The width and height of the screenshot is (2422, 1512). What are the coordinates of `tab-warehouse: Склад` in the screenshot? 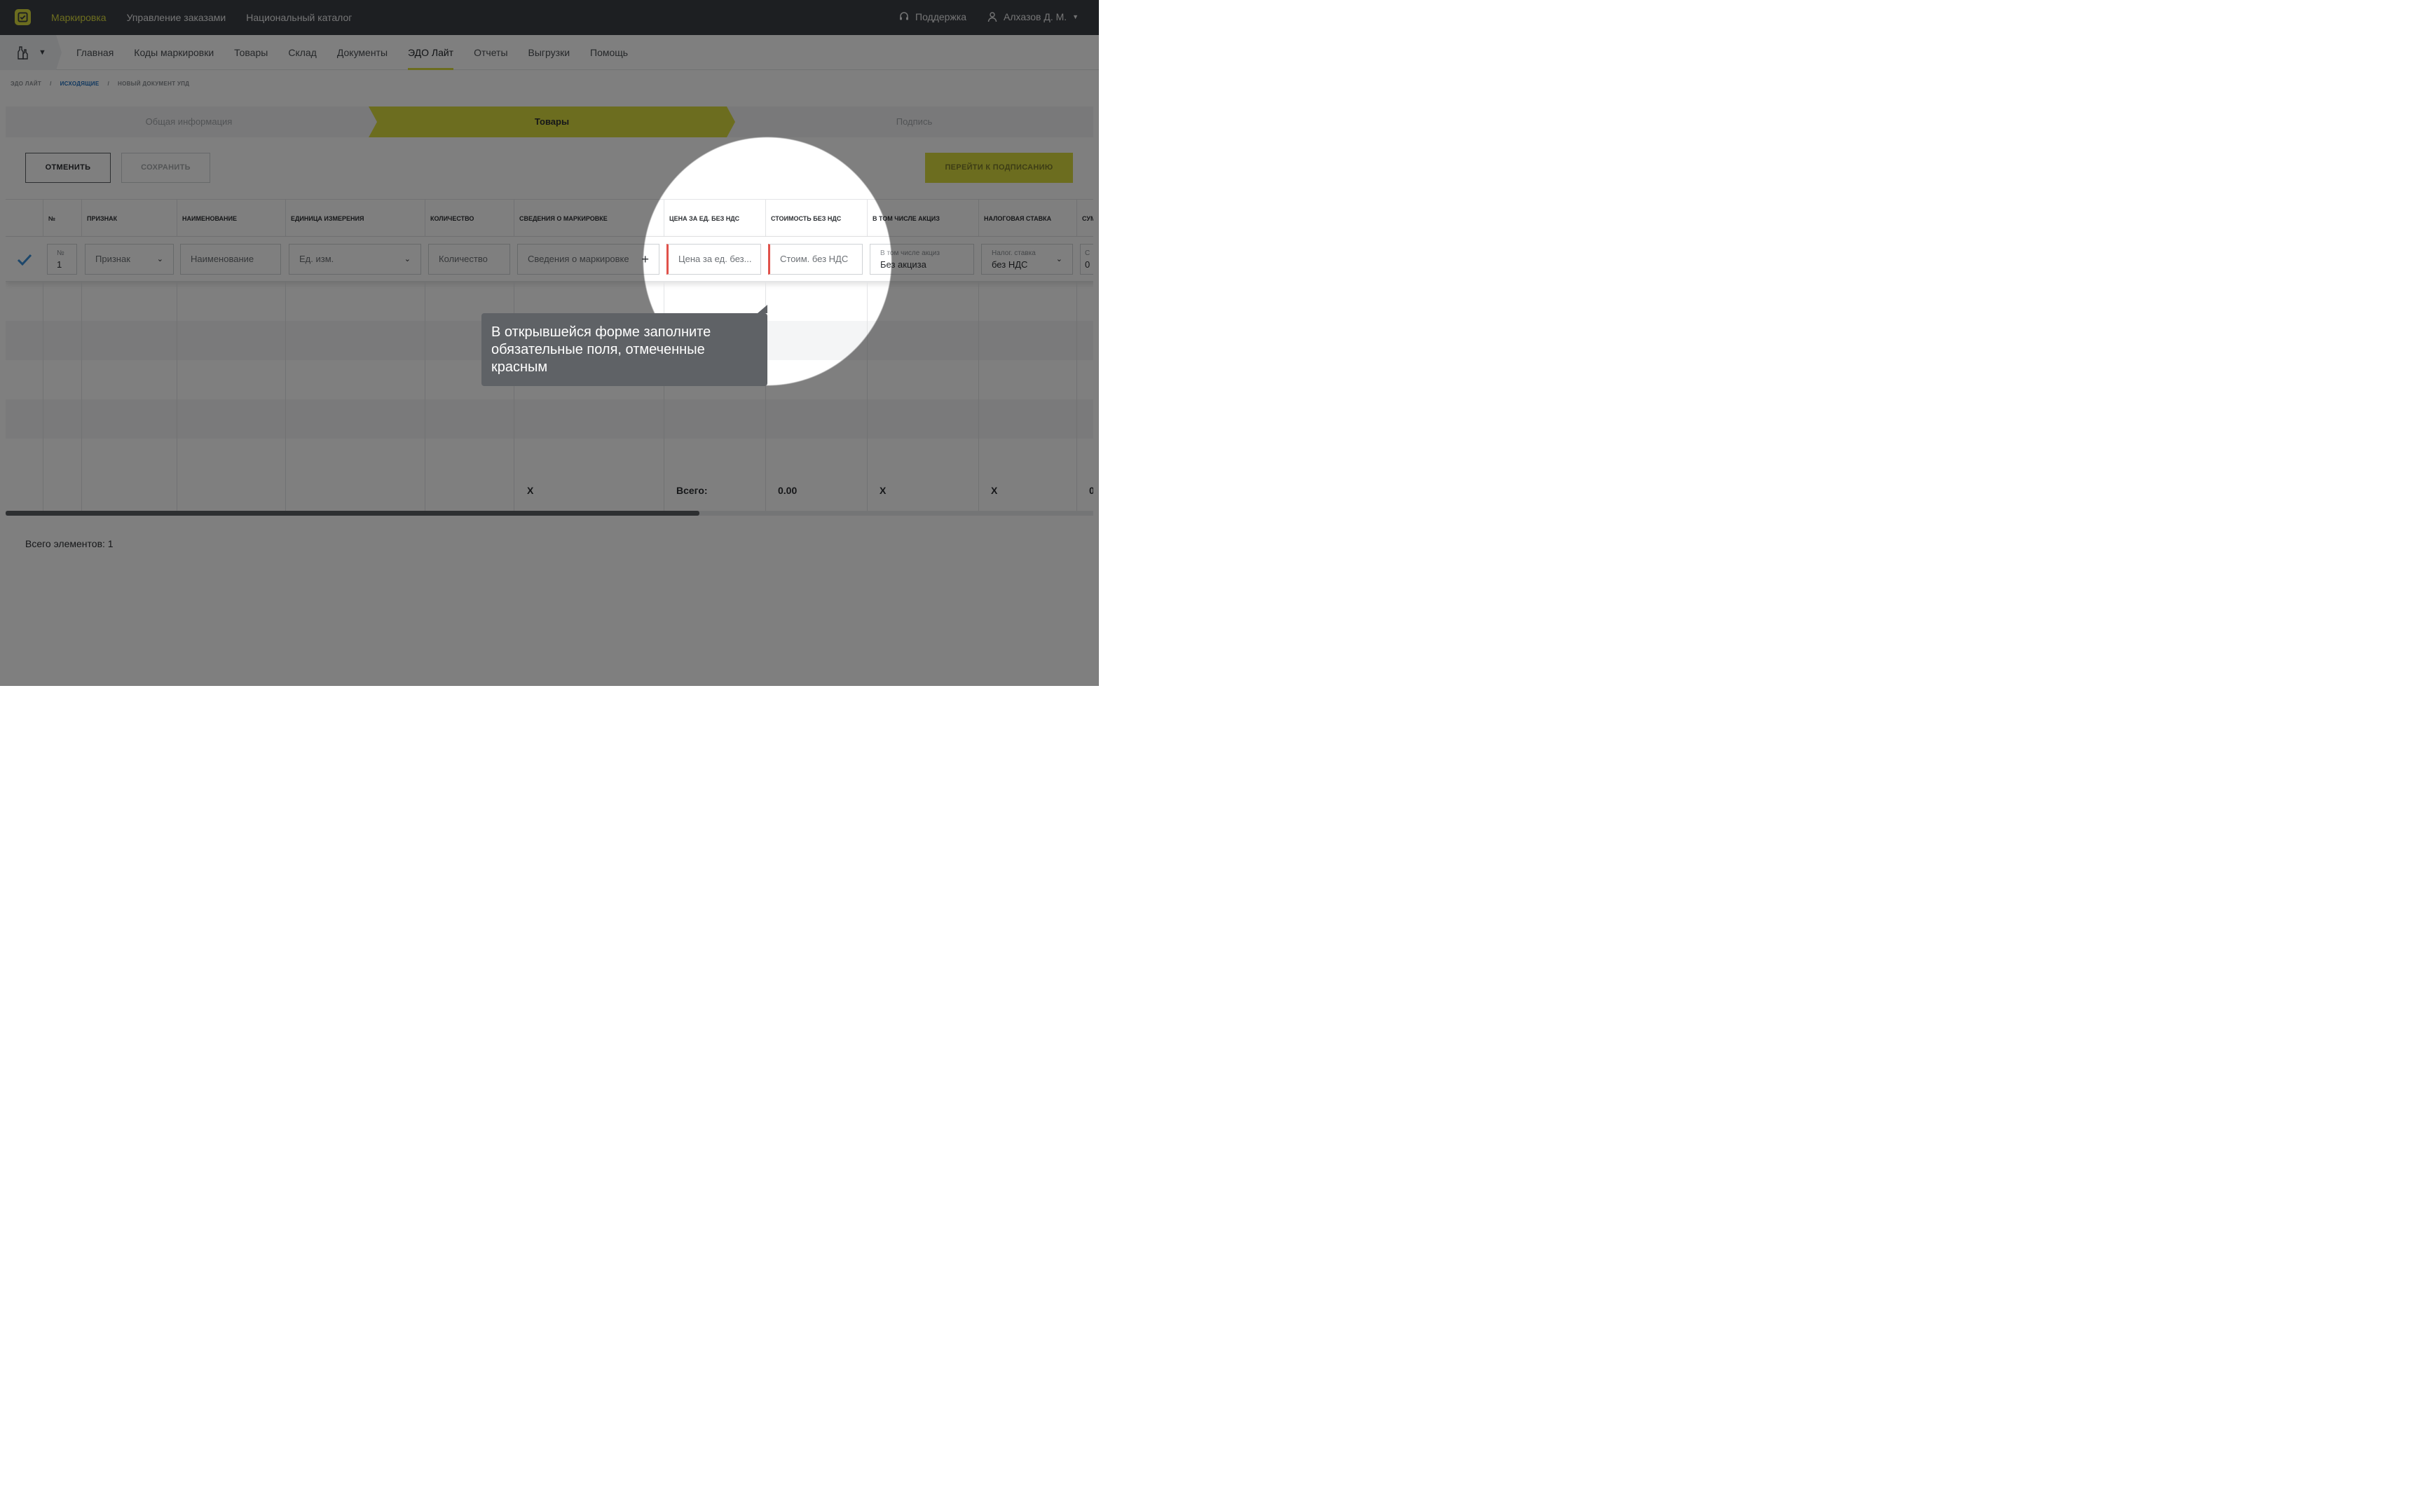 It's located at (302, 52).